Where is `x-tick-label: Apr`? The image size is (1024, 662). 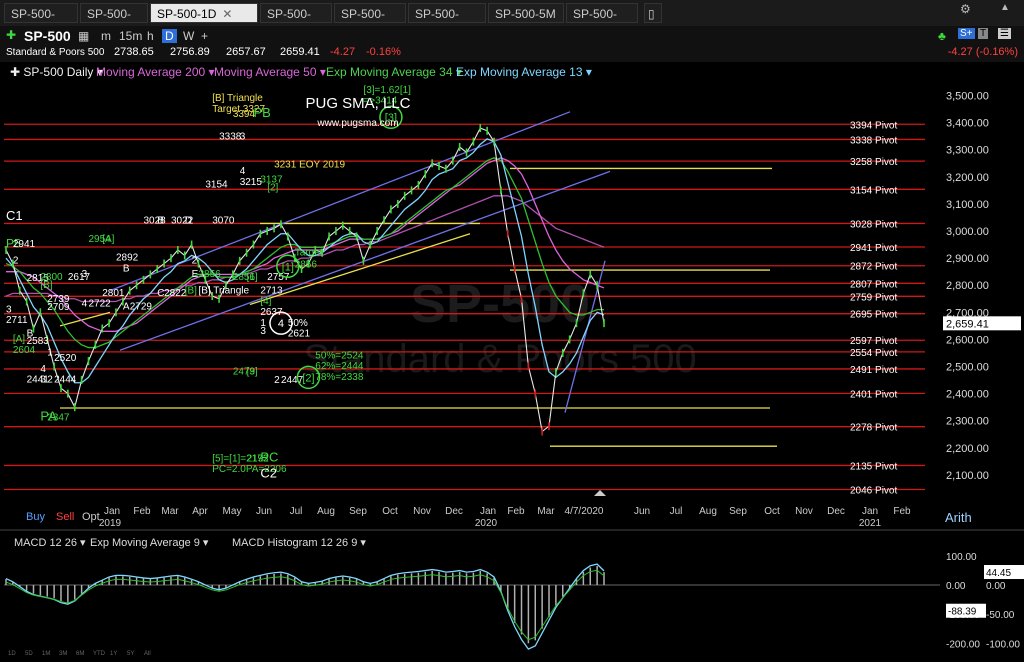
x-tick-label: Apr is located at coordinates (200, 511).